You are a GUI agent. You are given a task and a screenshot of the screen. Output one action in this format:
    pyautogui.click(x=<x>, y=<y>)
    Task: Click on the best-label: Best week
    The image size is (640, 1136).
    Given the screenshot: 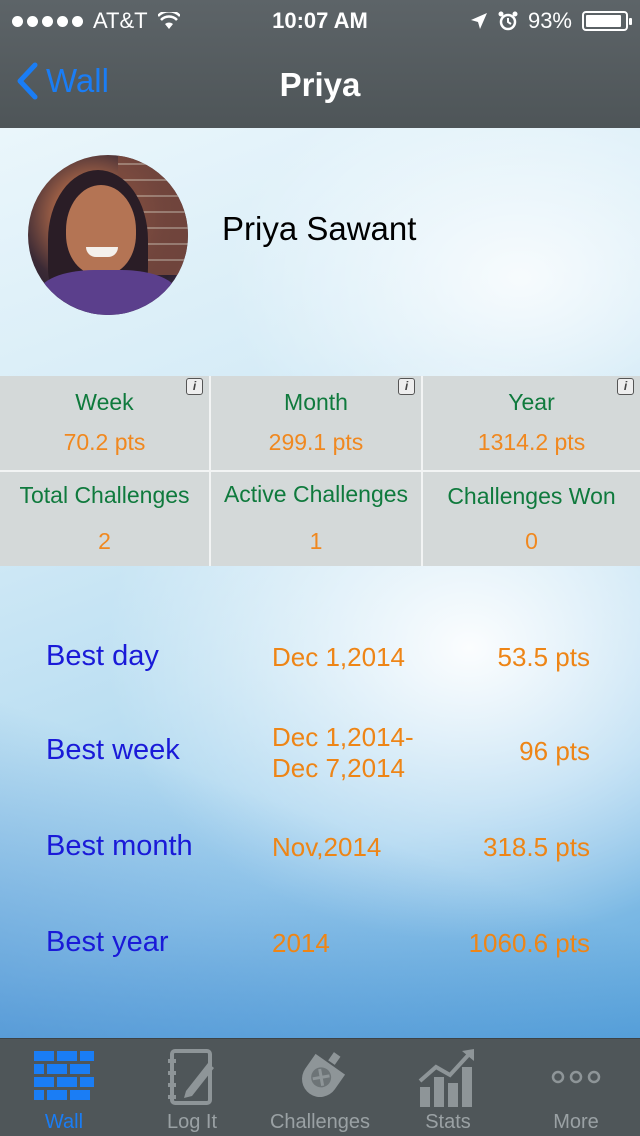 What is the action you would take?
    pyautogui.click(x=113, y=750)
    